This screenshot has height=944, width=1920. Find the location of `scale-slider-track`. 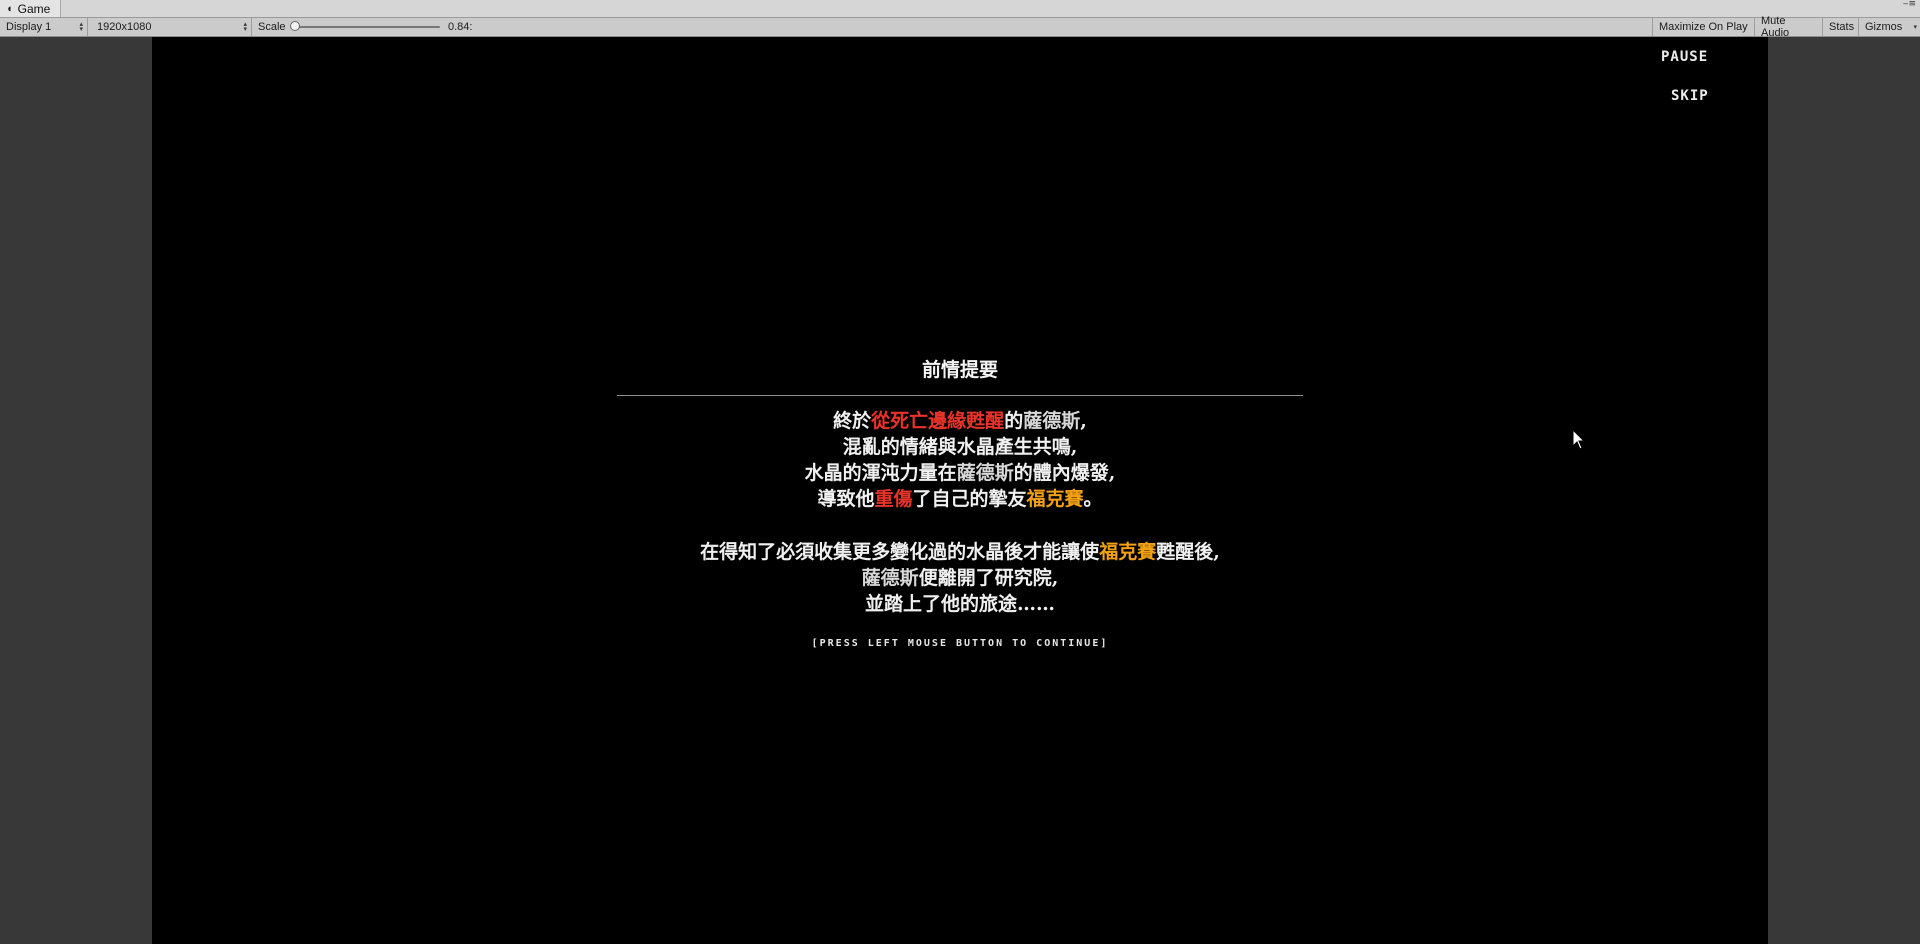

scale-slider-track is located at coordinates (366, 27).